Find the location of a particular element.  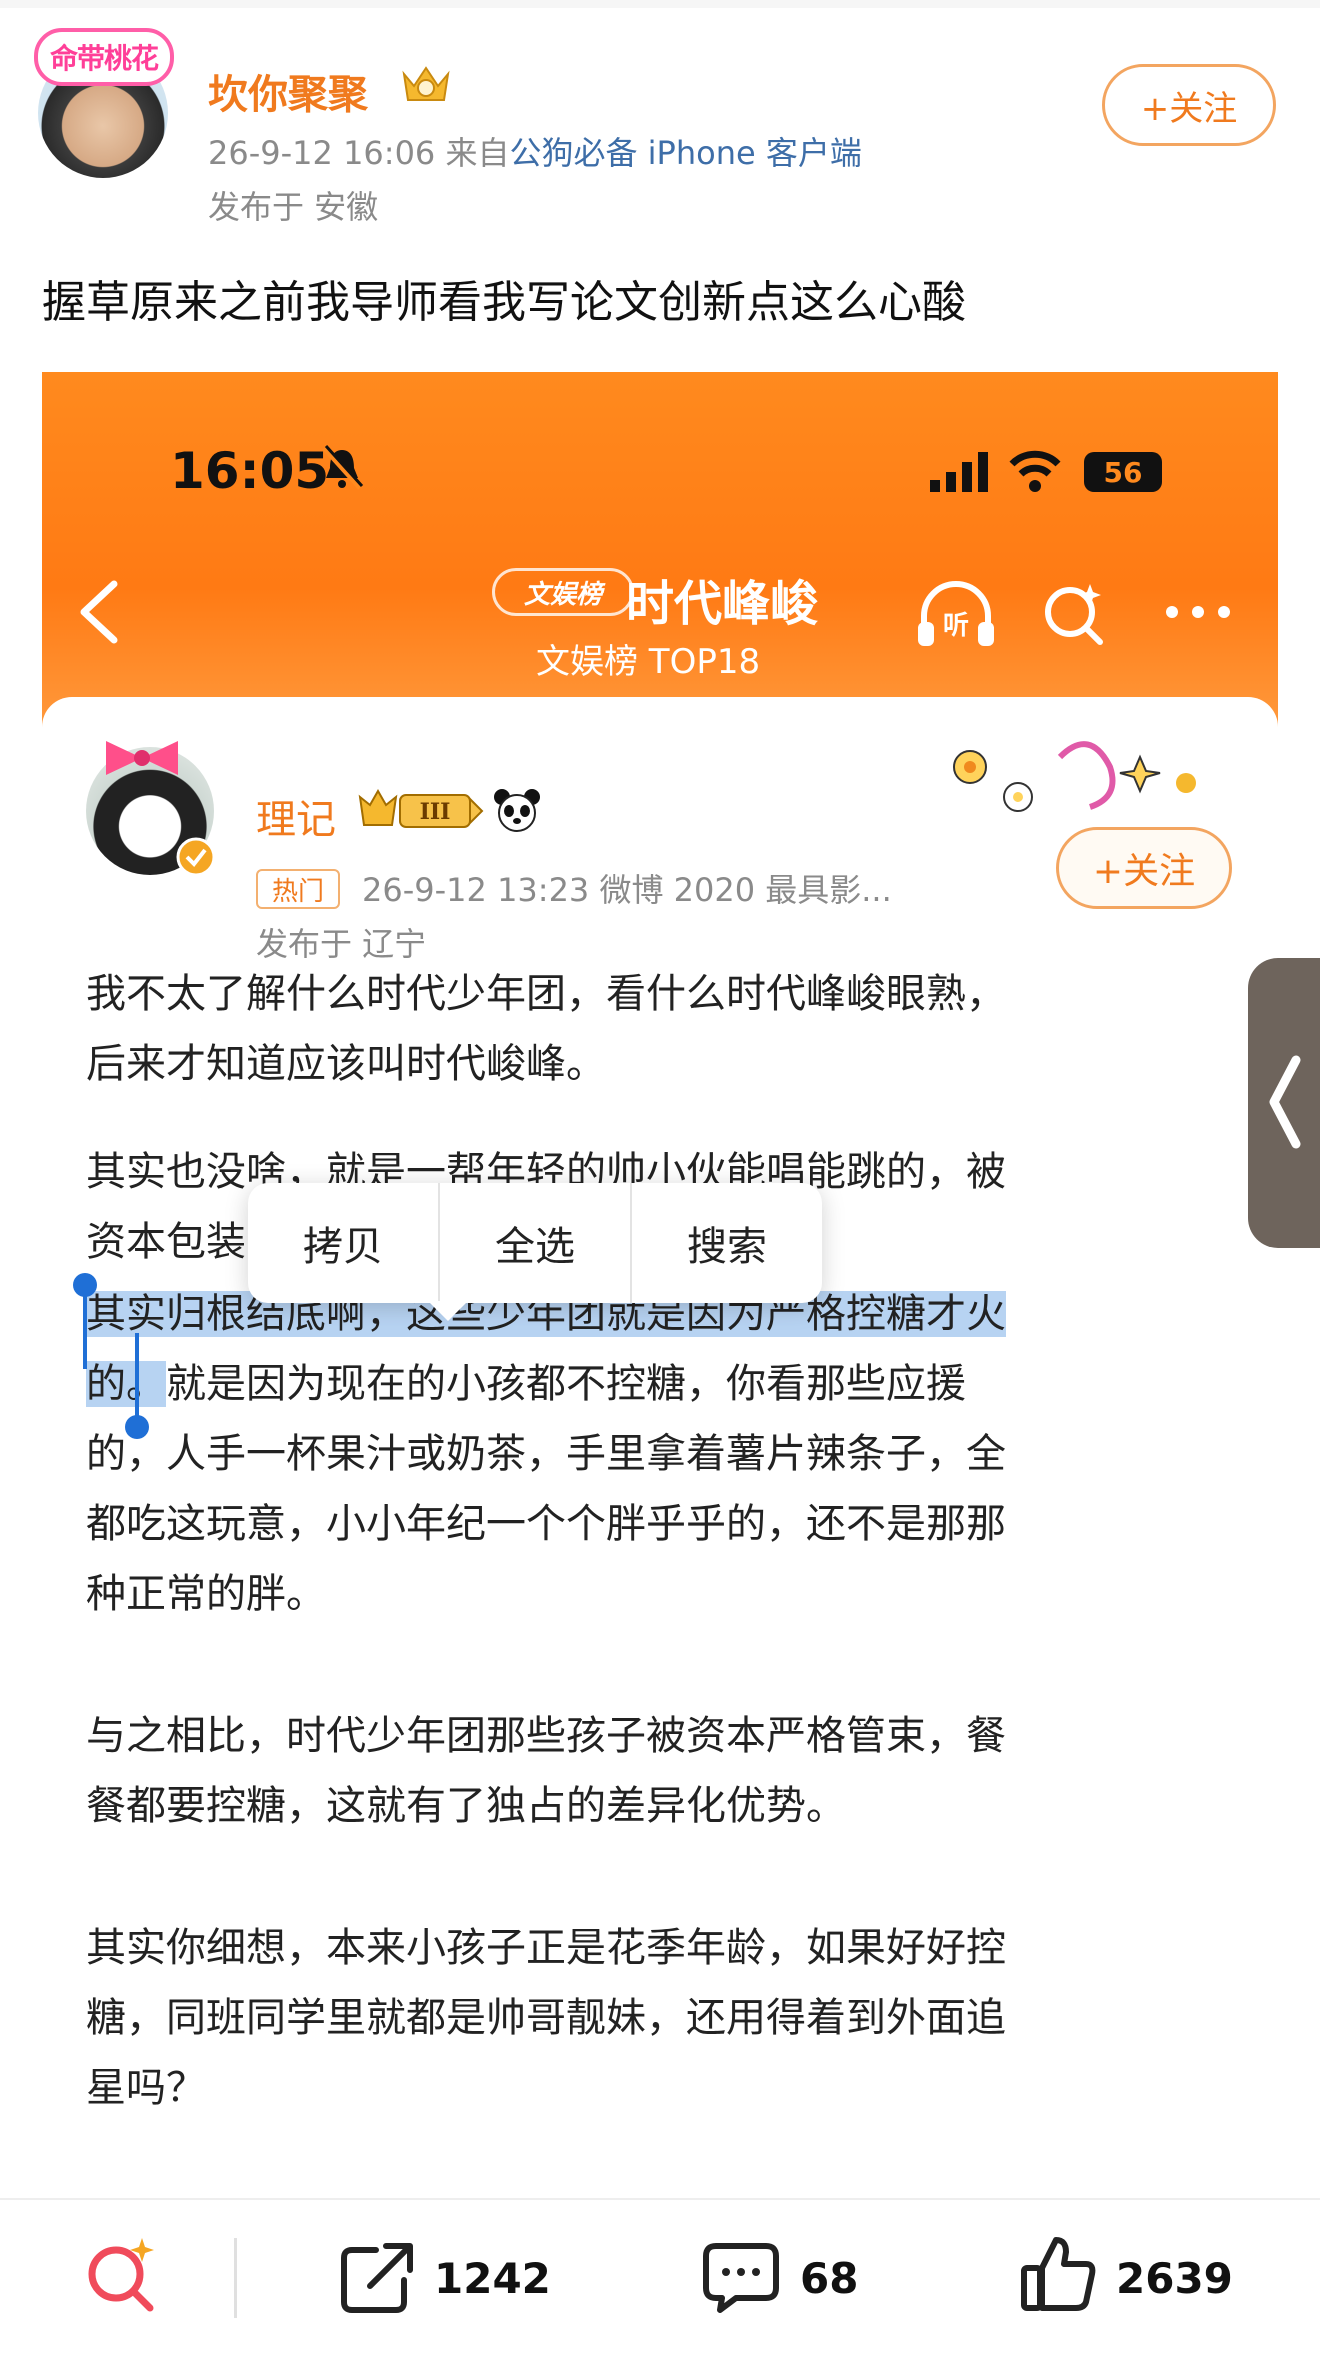

top-strip is located at coordinates (660, 4).